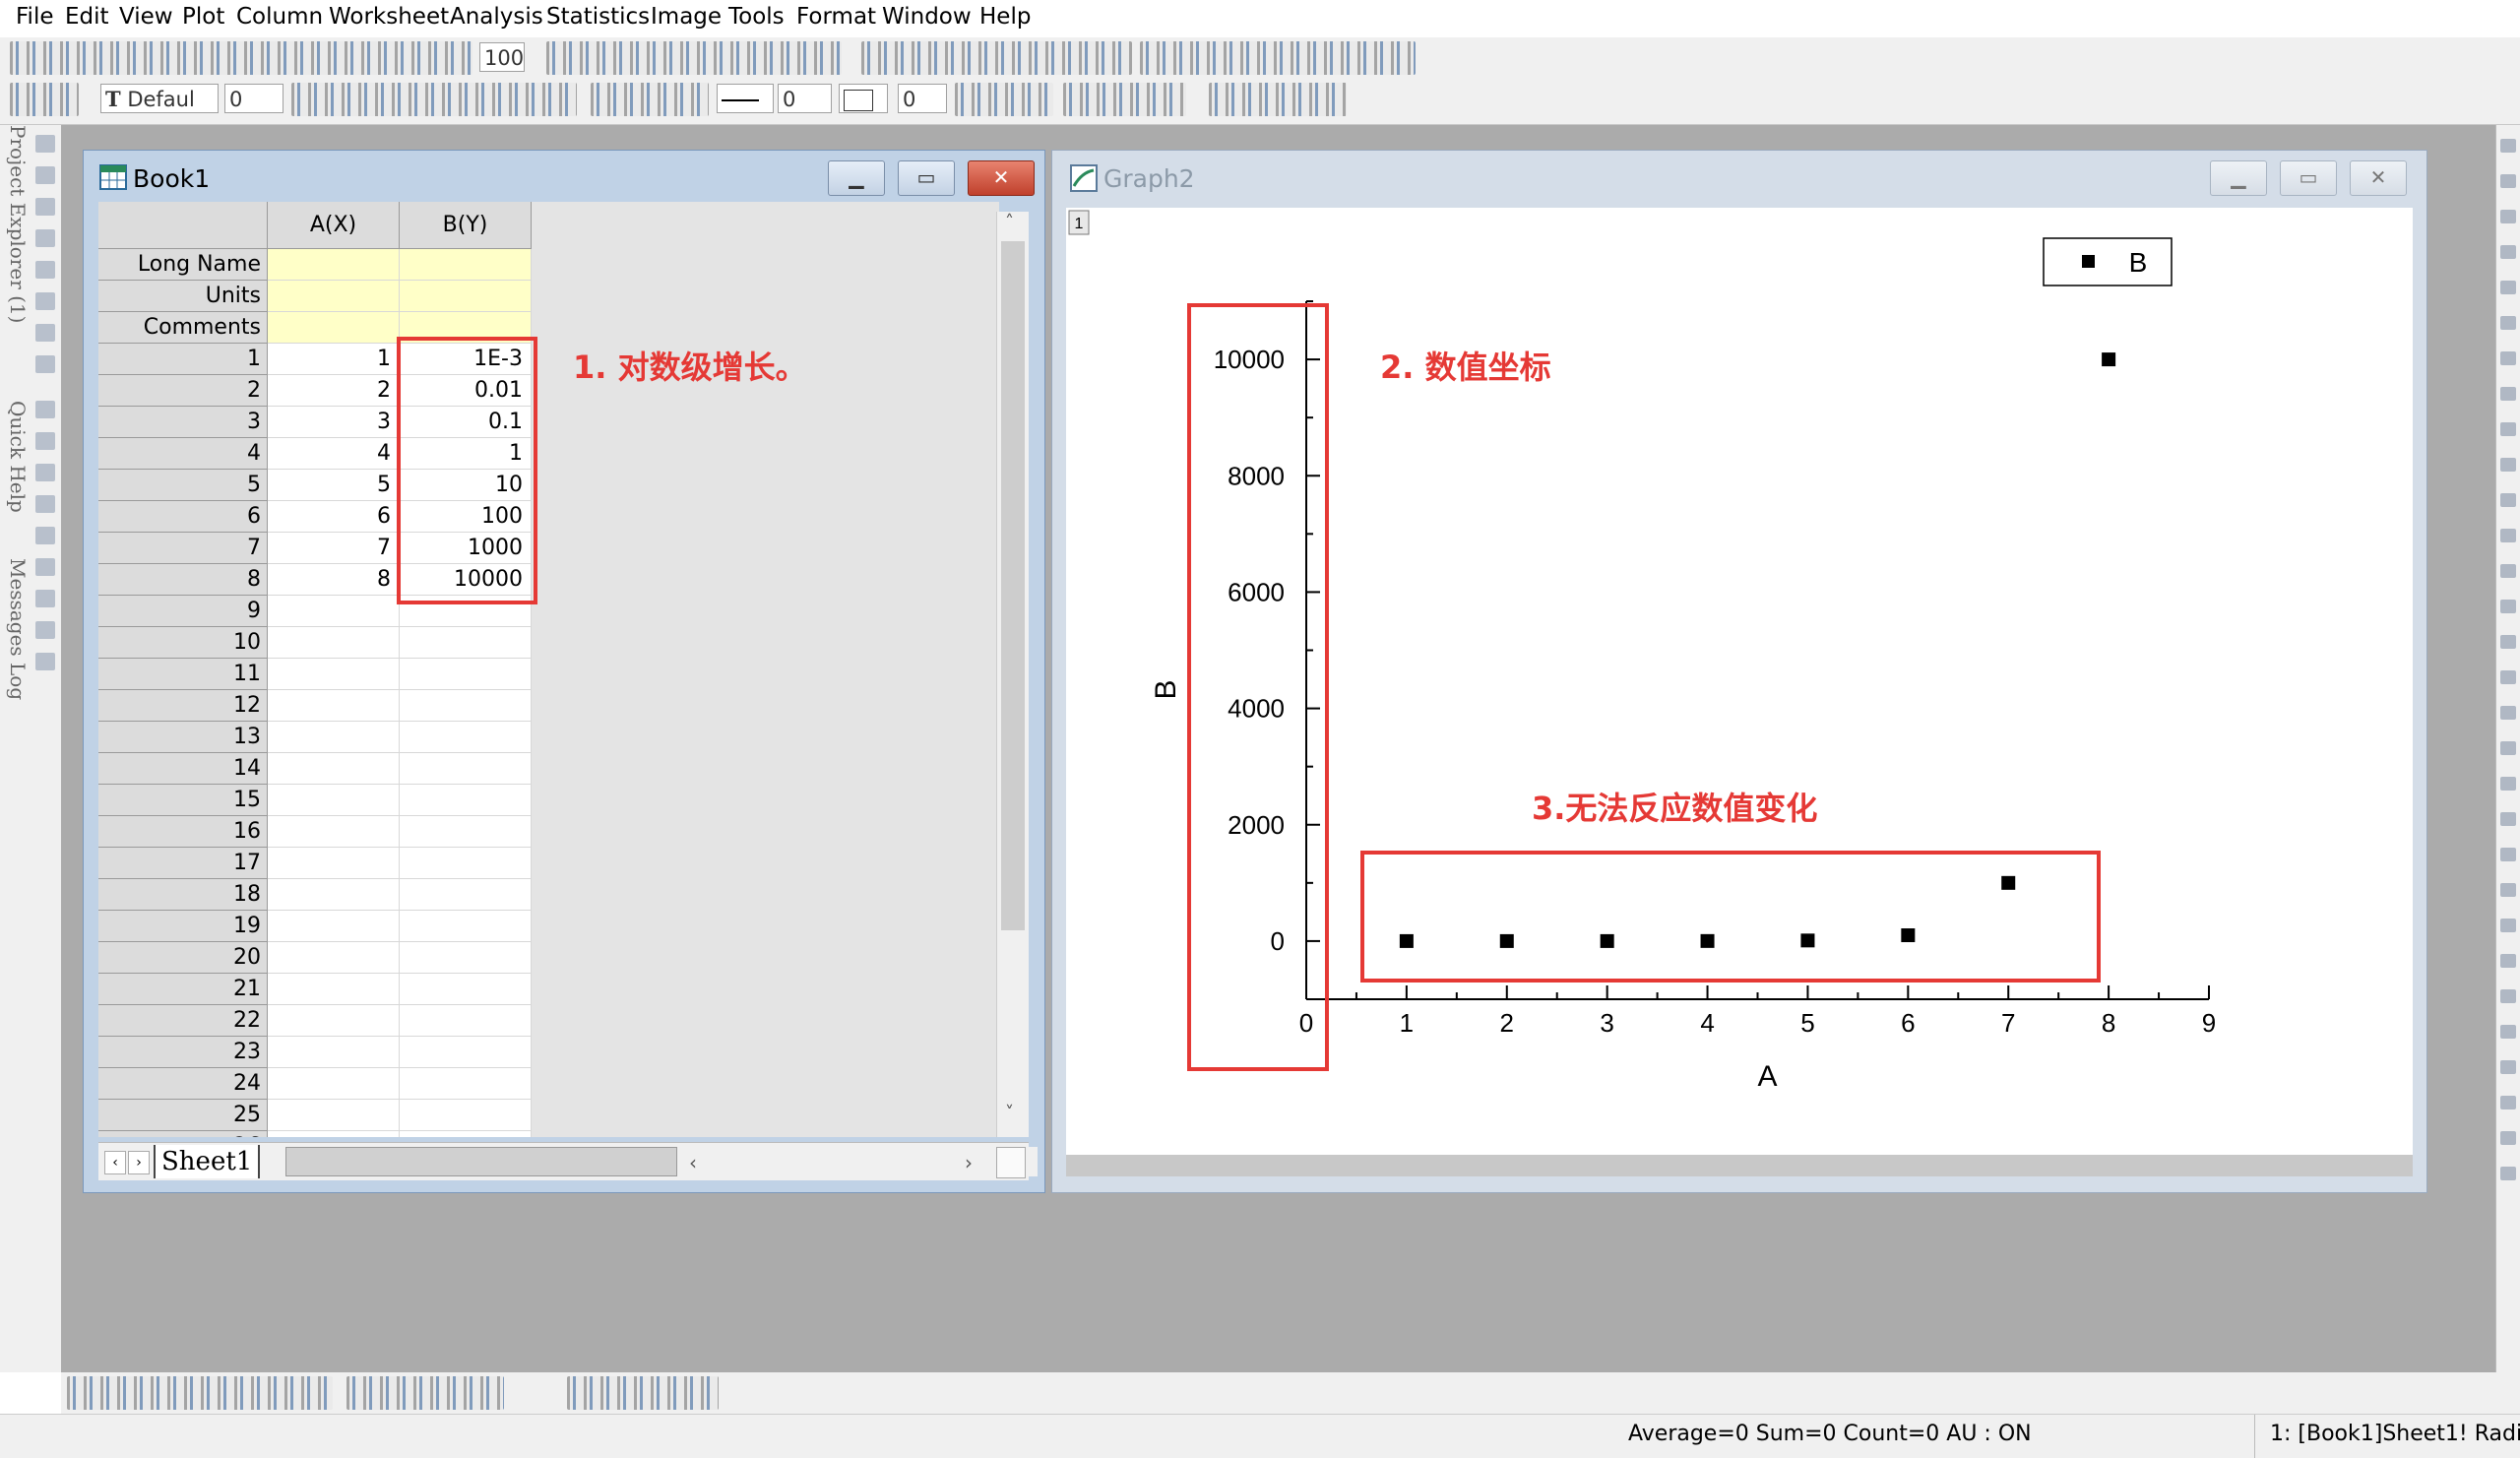 Image resolution: width=2520 pixels, height=1458 pixels. Describe the element at coordinates (45, 333) in the screenshot. I see `draw-data-icon` at that location.